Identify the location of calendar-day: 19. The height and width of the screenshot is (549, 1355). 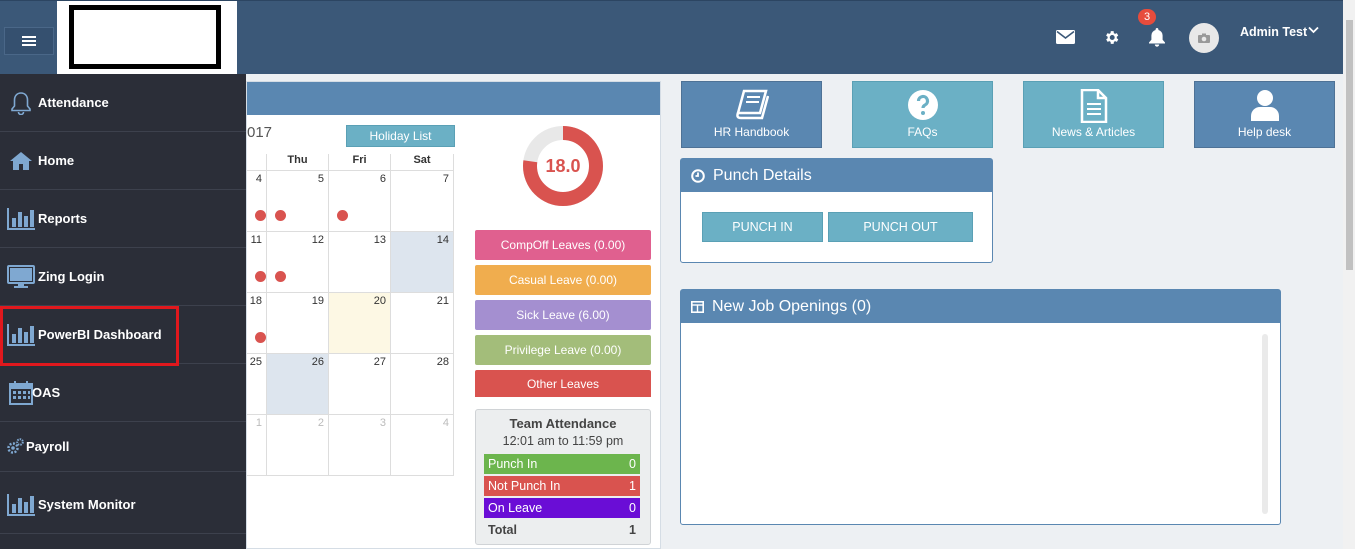
(298, 323).